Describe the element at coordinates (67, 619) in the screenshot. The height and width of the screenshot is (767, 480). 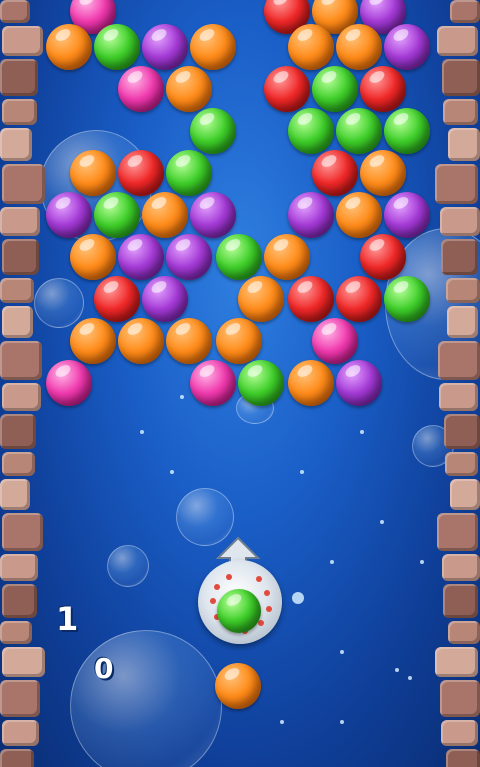
I see `hud-count-upper: 1` at that location.